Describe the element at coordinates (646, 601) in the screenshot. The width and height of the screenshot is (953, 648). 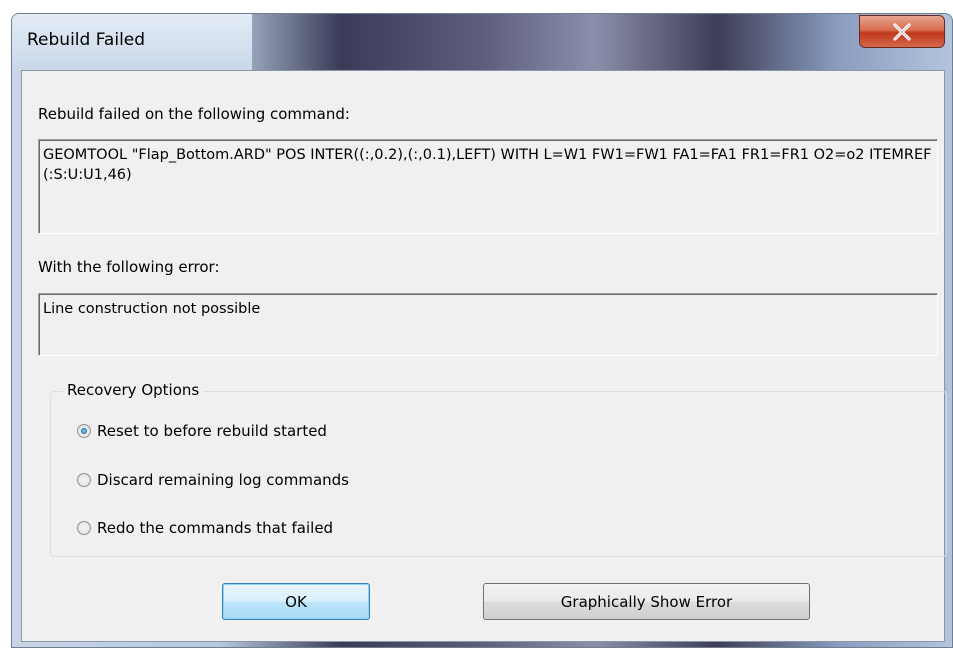
I see `graphically-show-error-button: Graphically Show Error` at that location.